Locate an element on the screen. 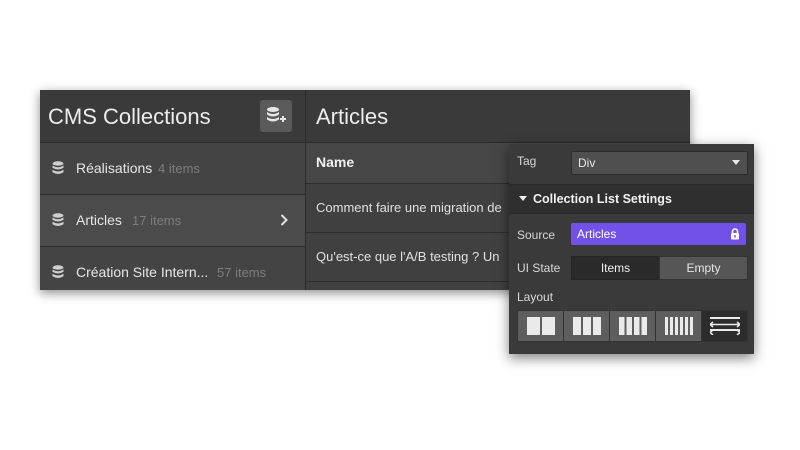 The width and height of the screenshot is (800, 450). row-name: Qu'est-ce que l'A/B testing ? Un is located at coordinates (408, 256).